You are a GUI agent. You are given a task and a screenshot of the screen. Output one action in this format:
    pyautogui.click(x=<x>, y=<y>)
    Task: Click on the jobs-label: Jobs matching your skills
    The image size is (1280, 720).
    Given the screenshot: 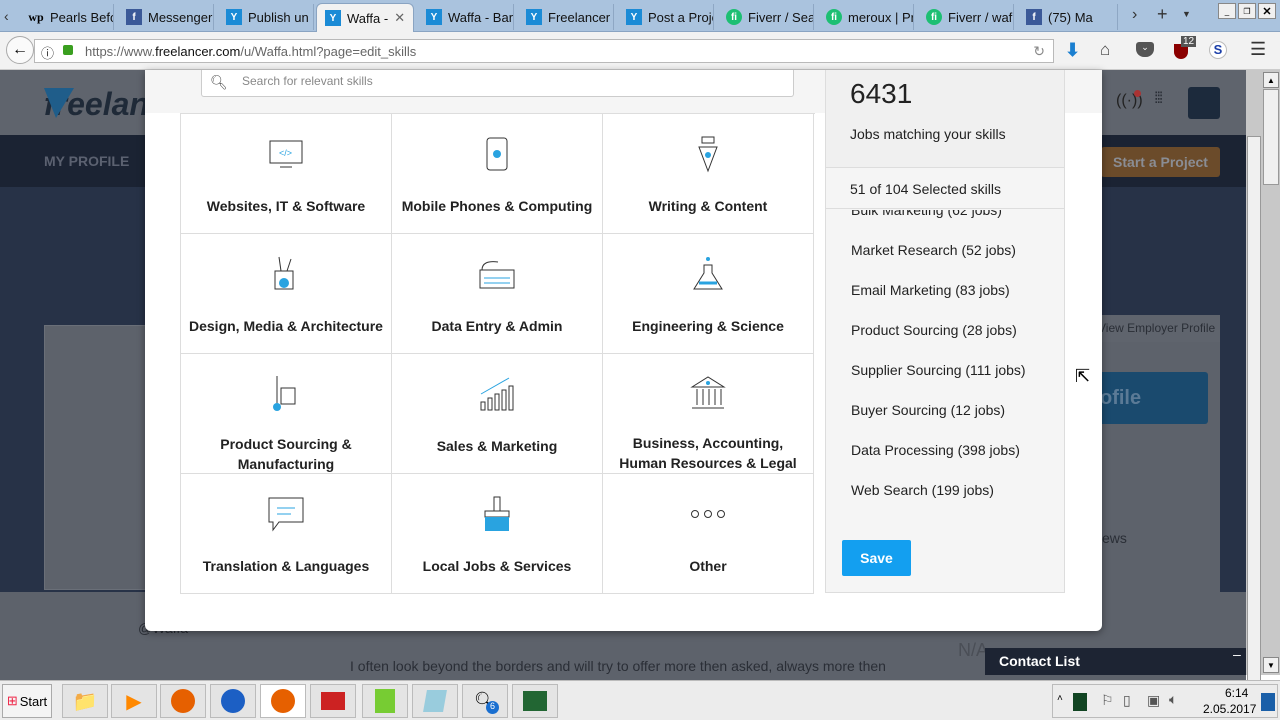 What is the action you would take?
    pyautogui.click(x=928, y=134)
    